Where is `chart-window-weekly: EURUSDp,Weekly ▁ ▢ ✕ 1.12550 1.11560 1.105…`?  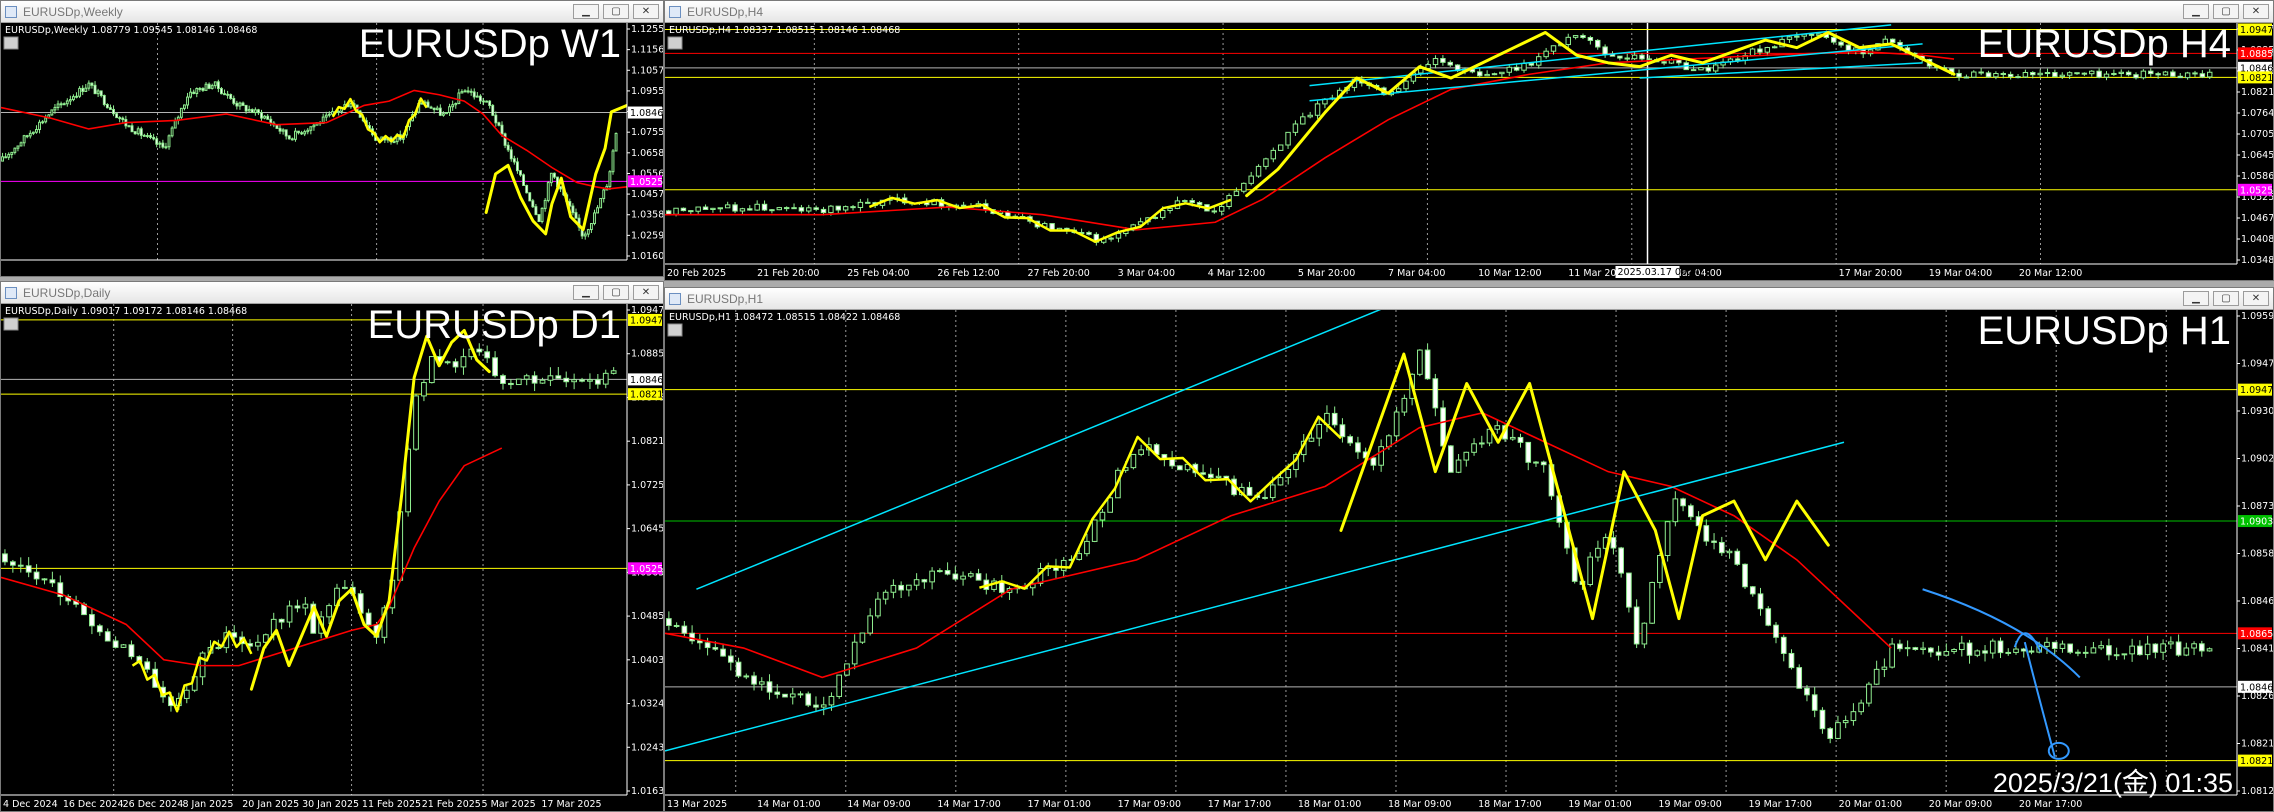
chart-window-weekly: EURUSDp,Weekly ▁ ▢ ✕ 1.12550 1.11560 1.105… is located at coordinates (332, 138).